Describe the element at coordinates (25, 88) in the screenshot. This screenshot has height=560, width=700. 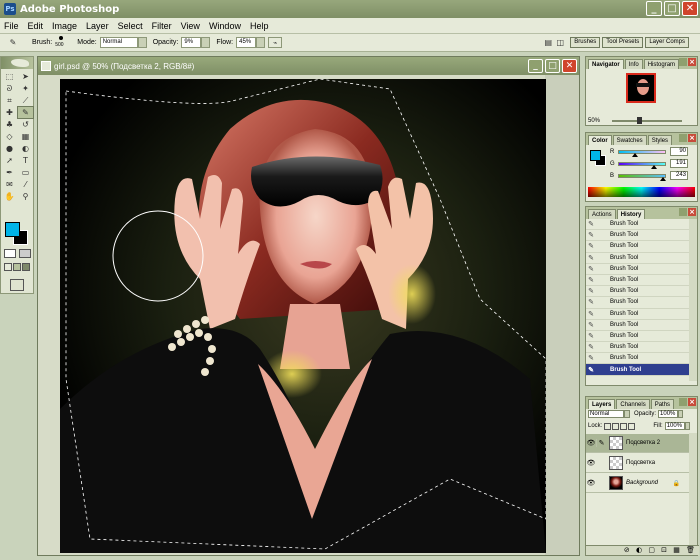
I see `magic-wand-tool-icon: ✦` at that location.